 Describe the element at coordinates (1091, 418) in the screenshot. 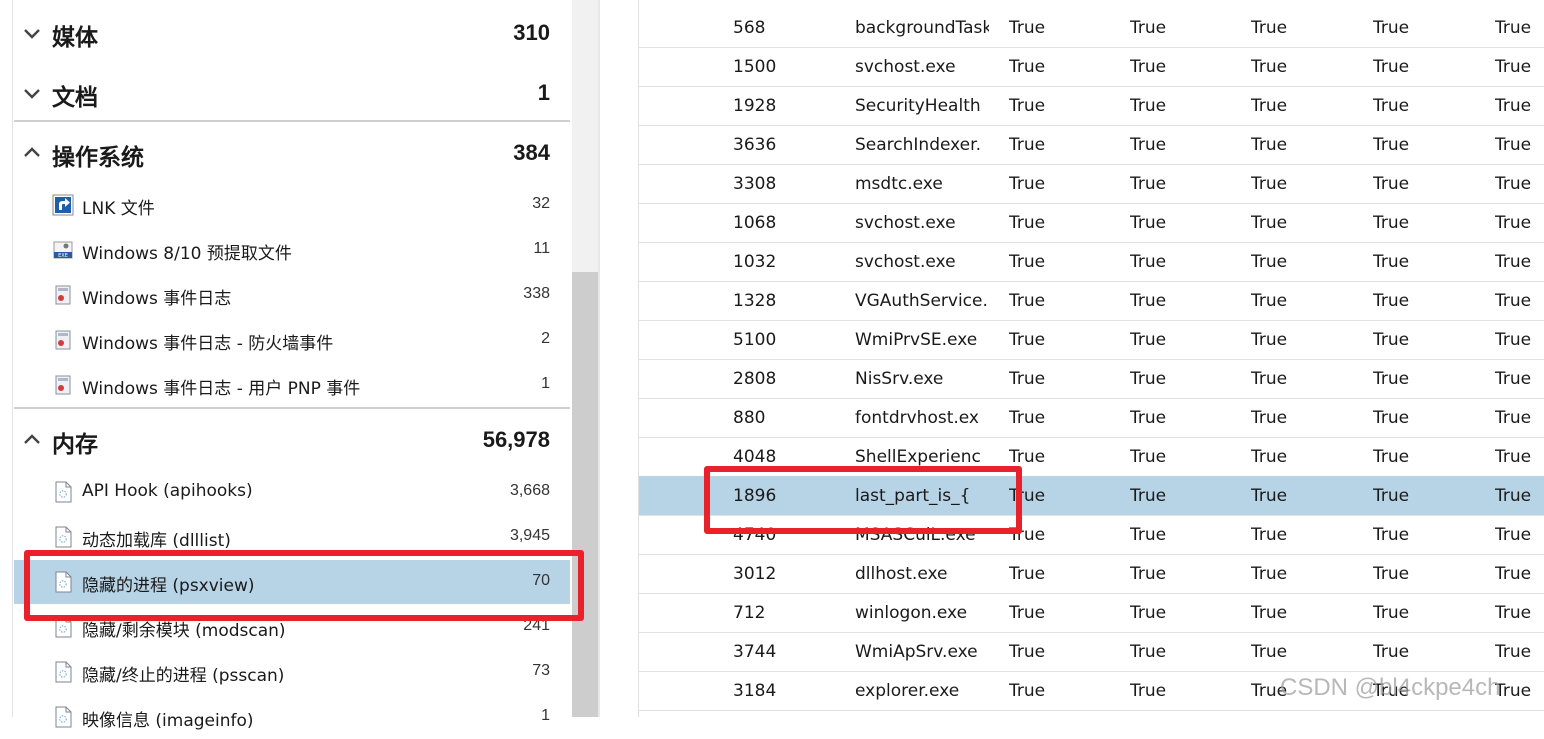

I see `table-row: 880 fontdrvhost.ex True True True True True` at that location.